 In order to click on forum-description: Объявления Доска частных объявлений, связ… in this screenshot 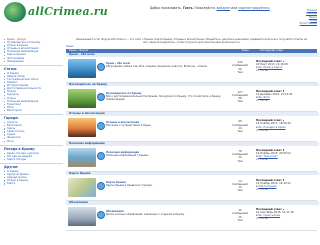, I will do `click(165, 213)`.